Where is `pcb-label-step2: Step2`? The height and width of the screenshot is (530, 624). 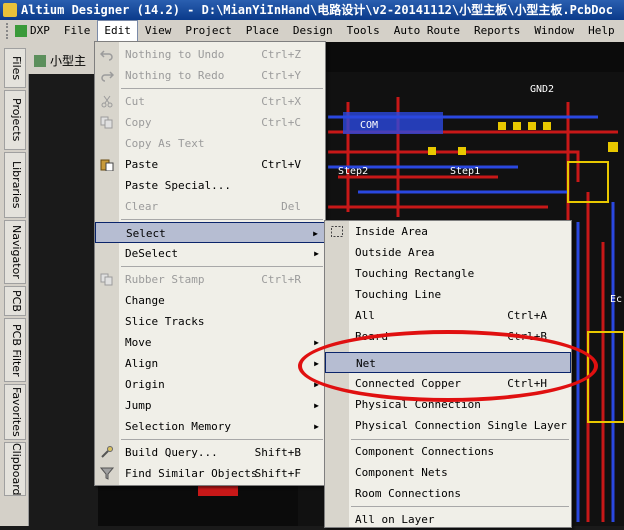 pcb-label-step2: Step2 is located at coordinates (353, 171).